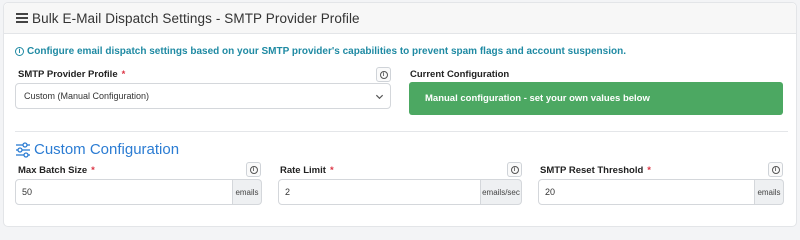  What do you see at coordinates (247, 192) in the screenshot?
I see `batch-size-unit: emails` at bounding box center [247, 192].